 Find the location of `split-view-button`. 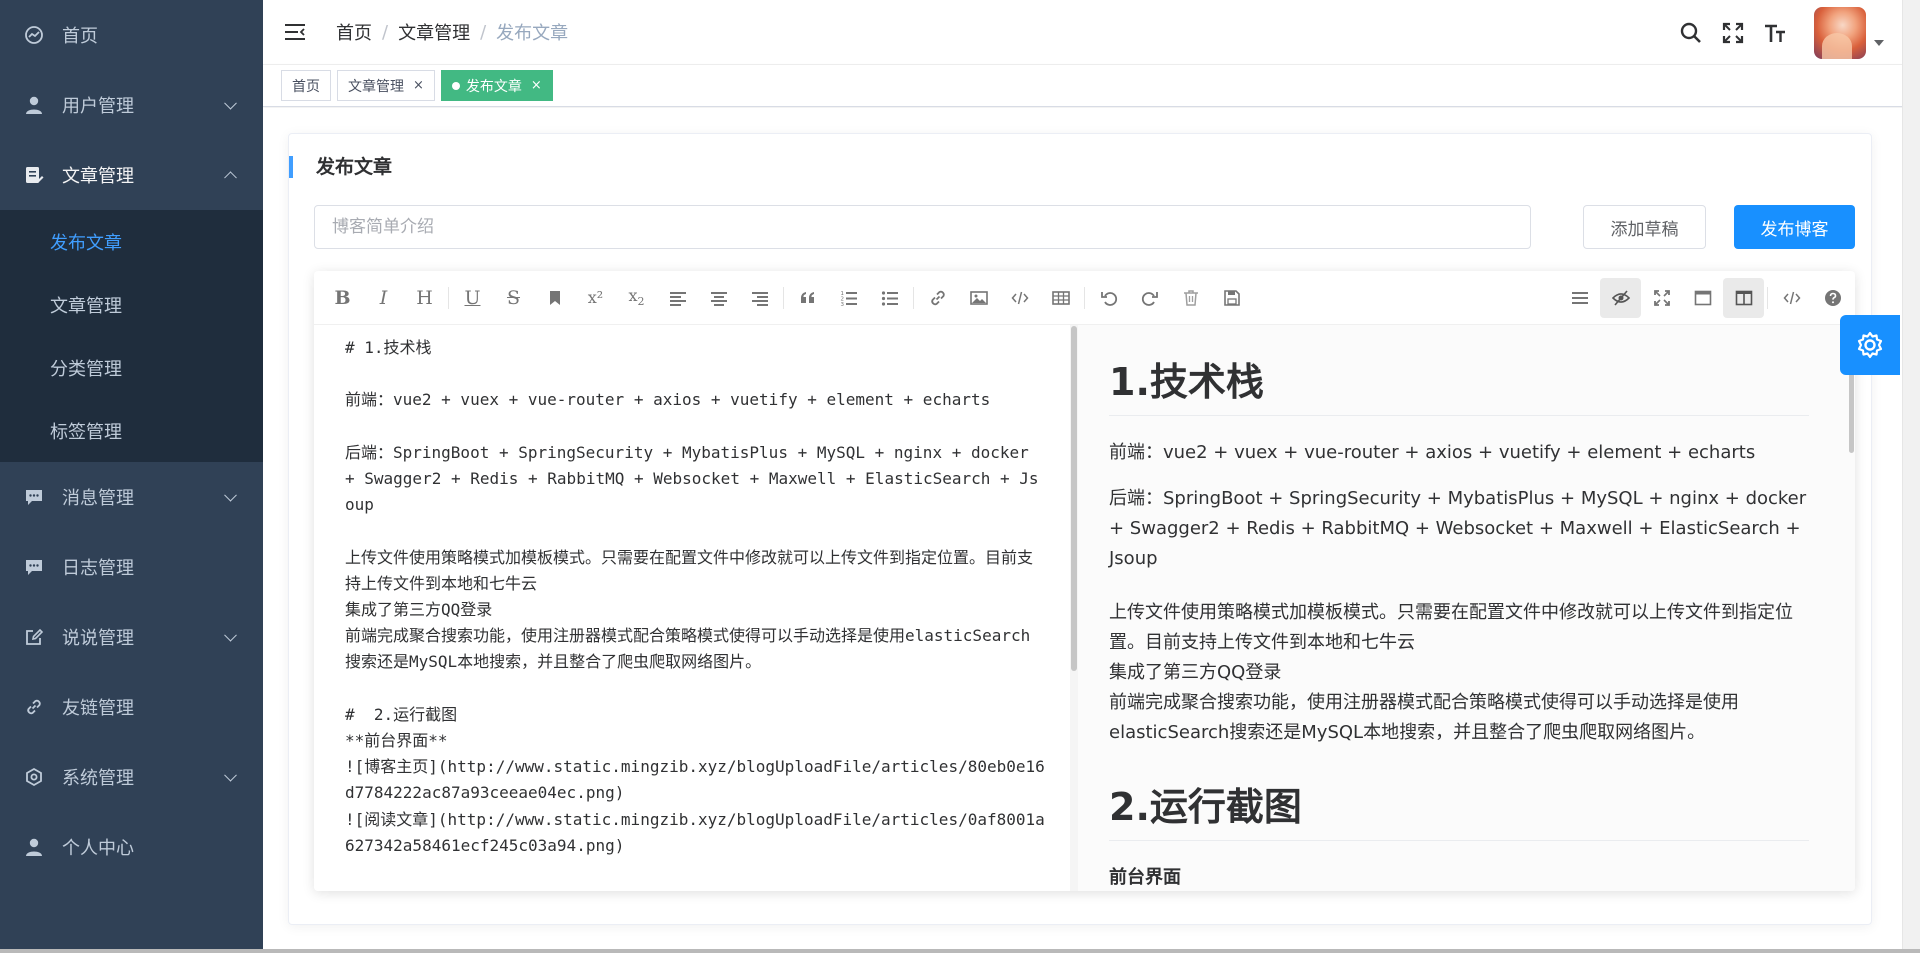

split-view-button is located at coordinates (1743, 298).